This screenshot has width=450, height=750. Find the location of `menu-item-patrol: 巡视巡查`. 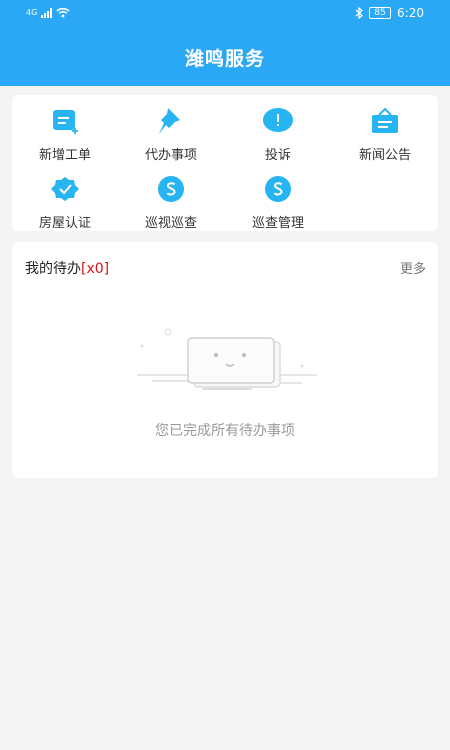

menu-item-patrol: 巡视巡查 is located at coordinates (171, 207).